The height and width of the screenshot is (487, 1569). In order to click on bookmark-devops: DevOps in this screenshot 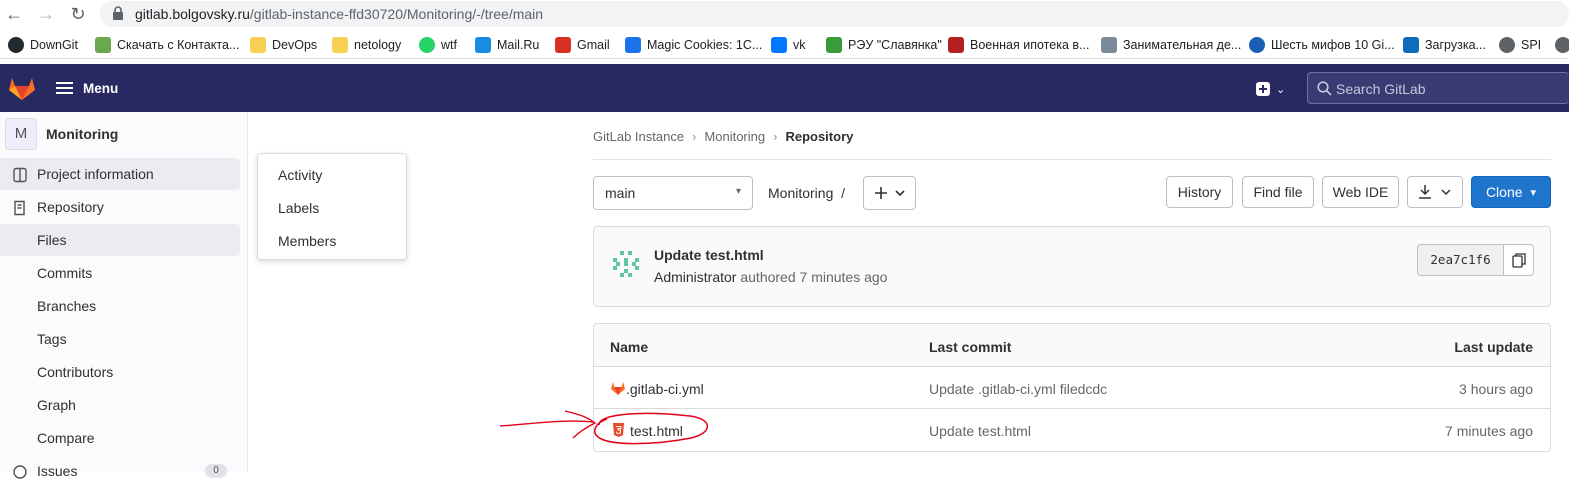, I will do `click(283, 45)`.